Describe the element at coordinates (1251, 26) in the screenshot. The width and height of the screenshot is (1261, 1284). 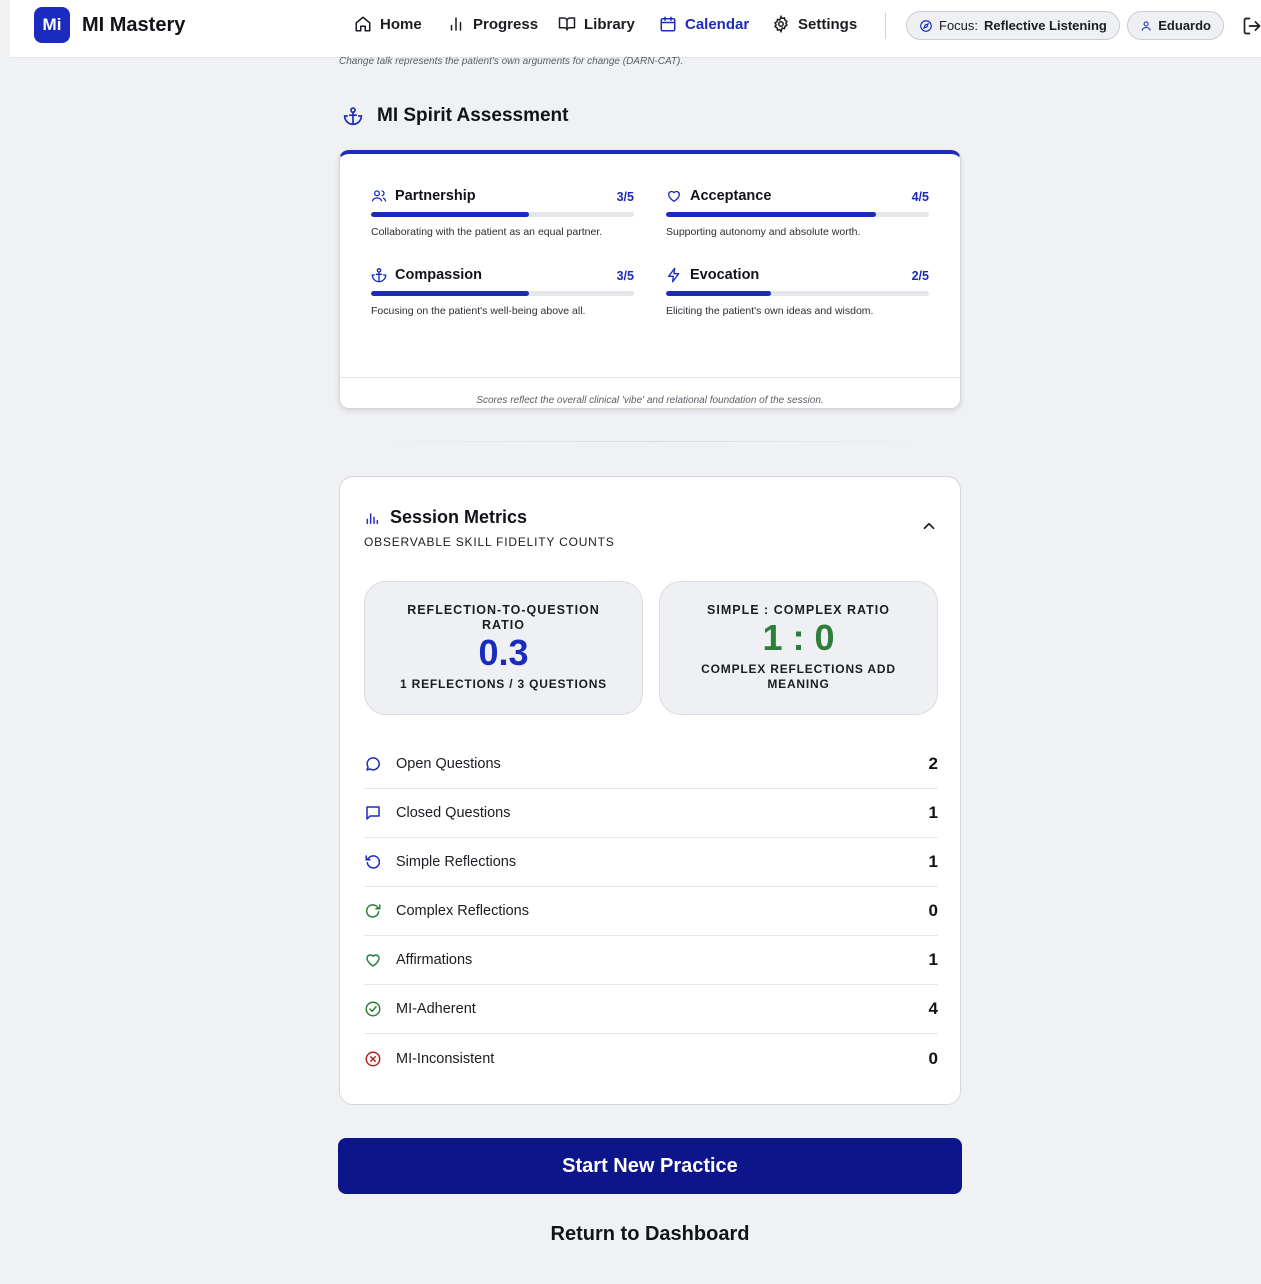
I see `logout-icon` at that location.